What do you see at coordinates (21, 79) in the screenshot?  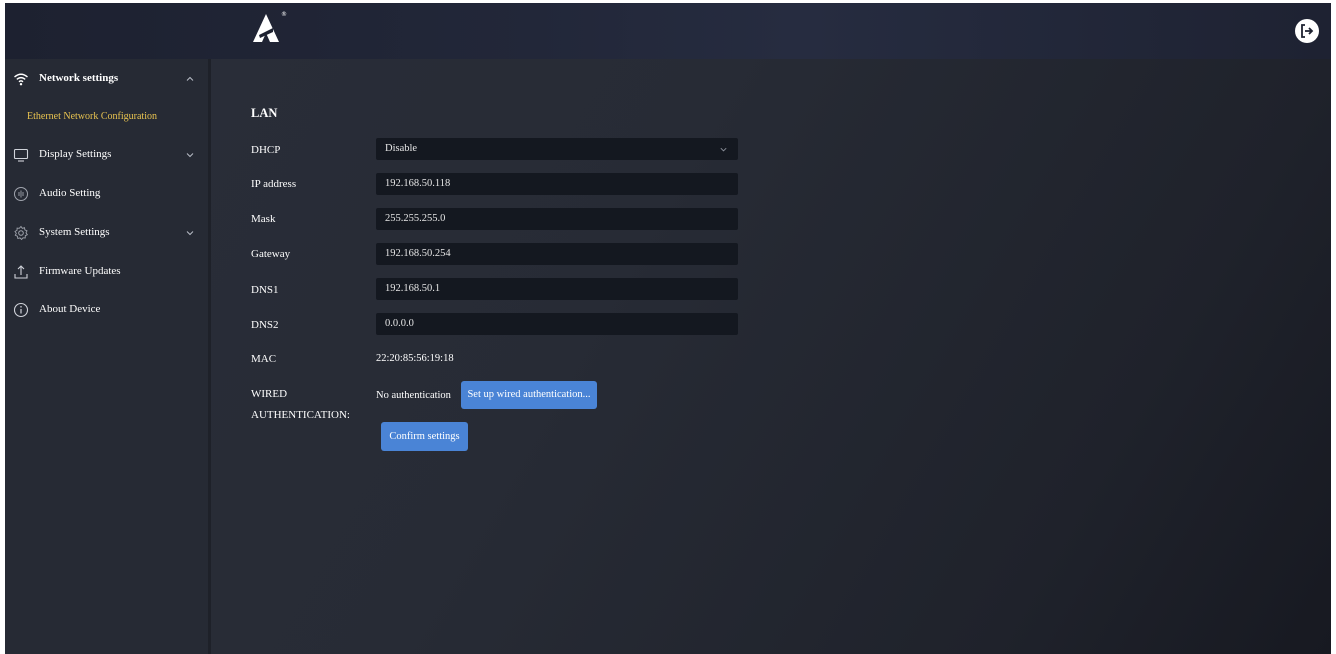 I see `wifi-icon` at bounding box center [21, 79].